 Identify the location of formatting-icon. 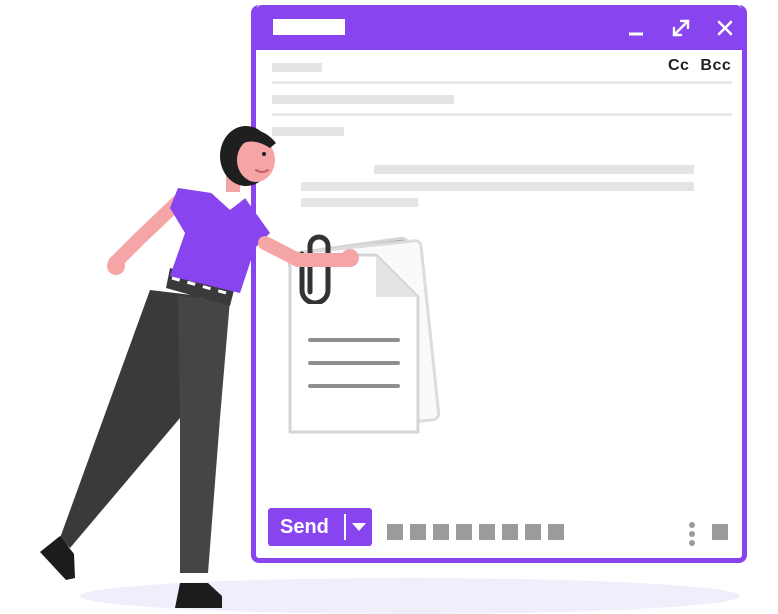
(395, 532).